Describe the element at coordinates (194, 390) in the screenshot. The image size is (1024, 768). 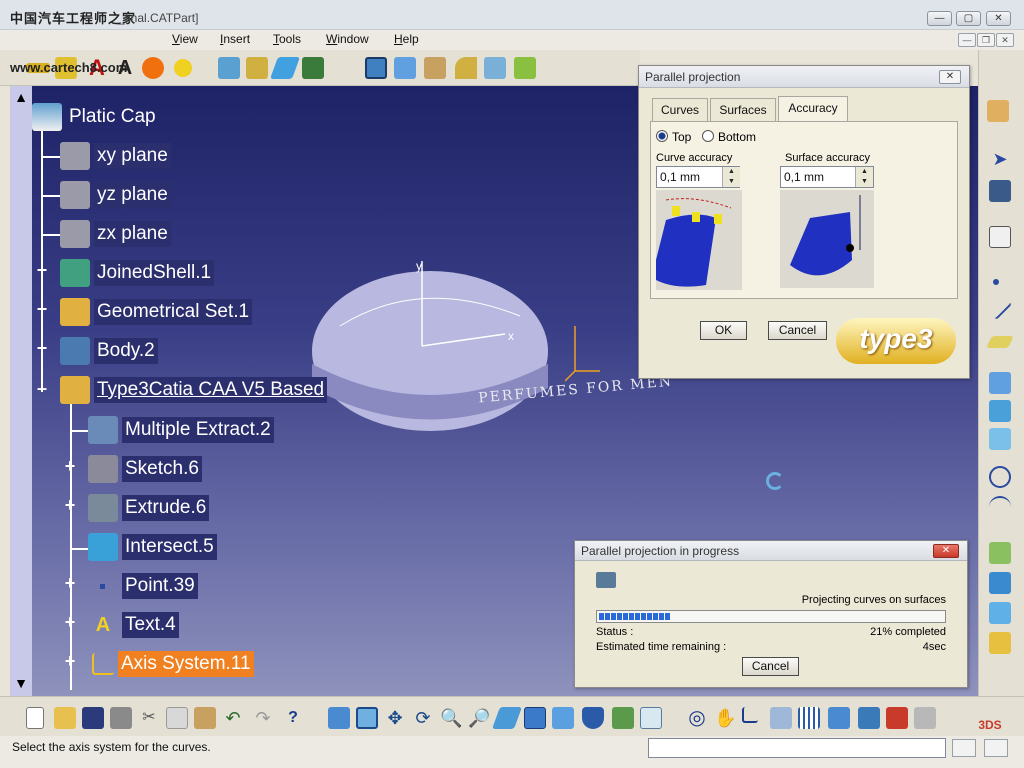
I see `tree-node-type3catia: Type3Catia CAA V5 Based` at that location.